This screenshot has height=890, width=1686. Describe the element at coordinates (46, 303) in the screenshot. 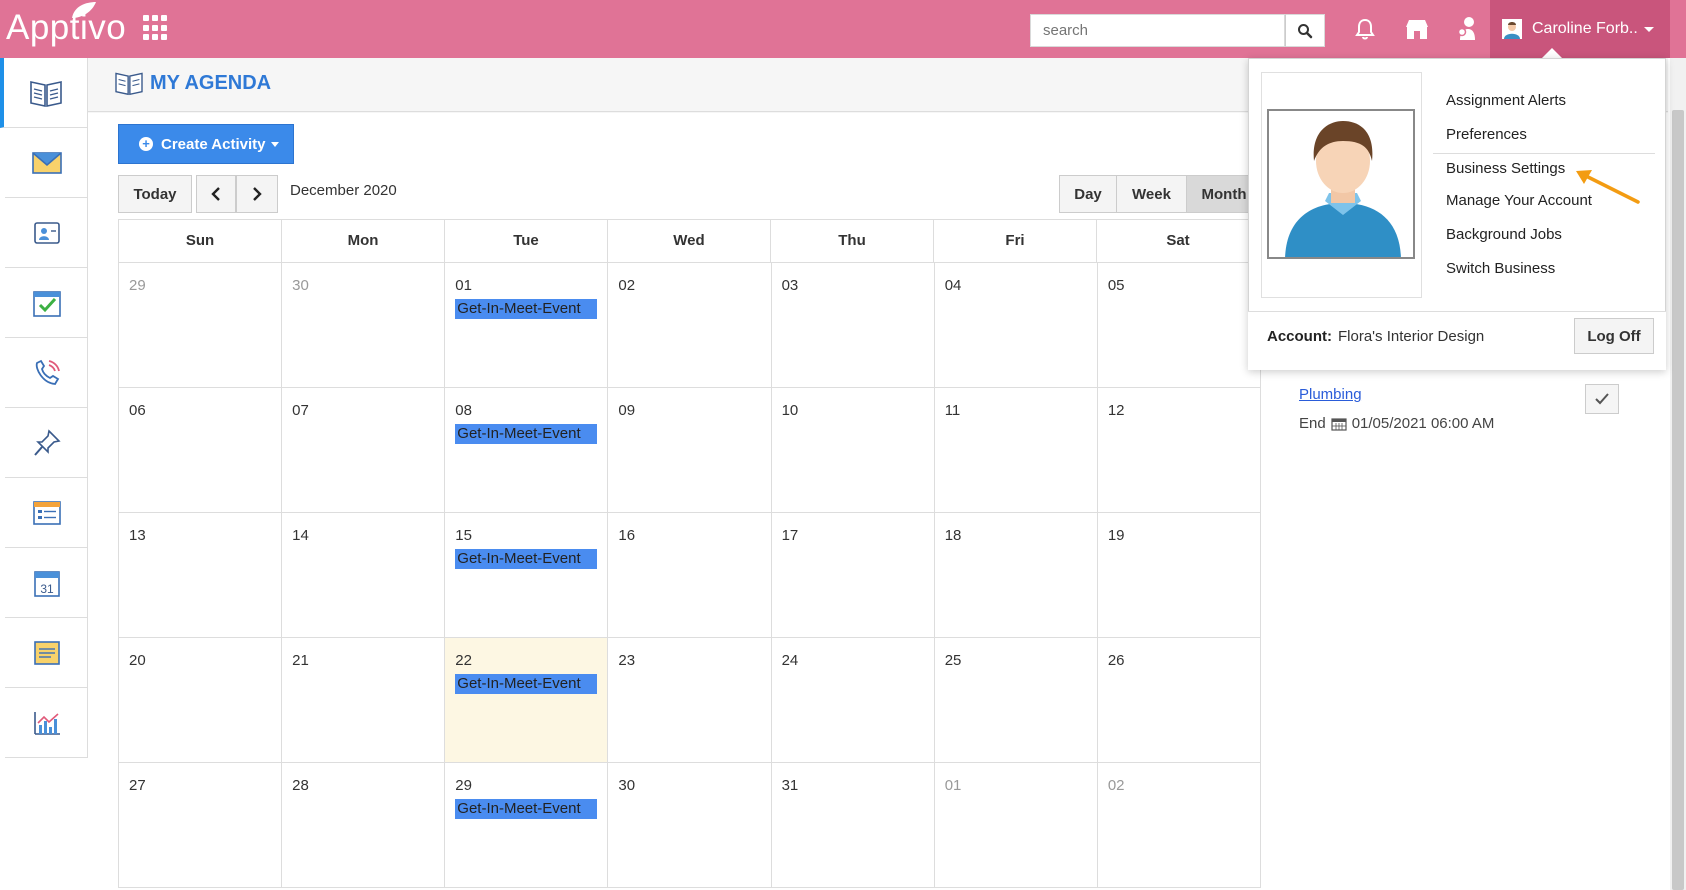

I see `sidebar-item-tasks` at that location.